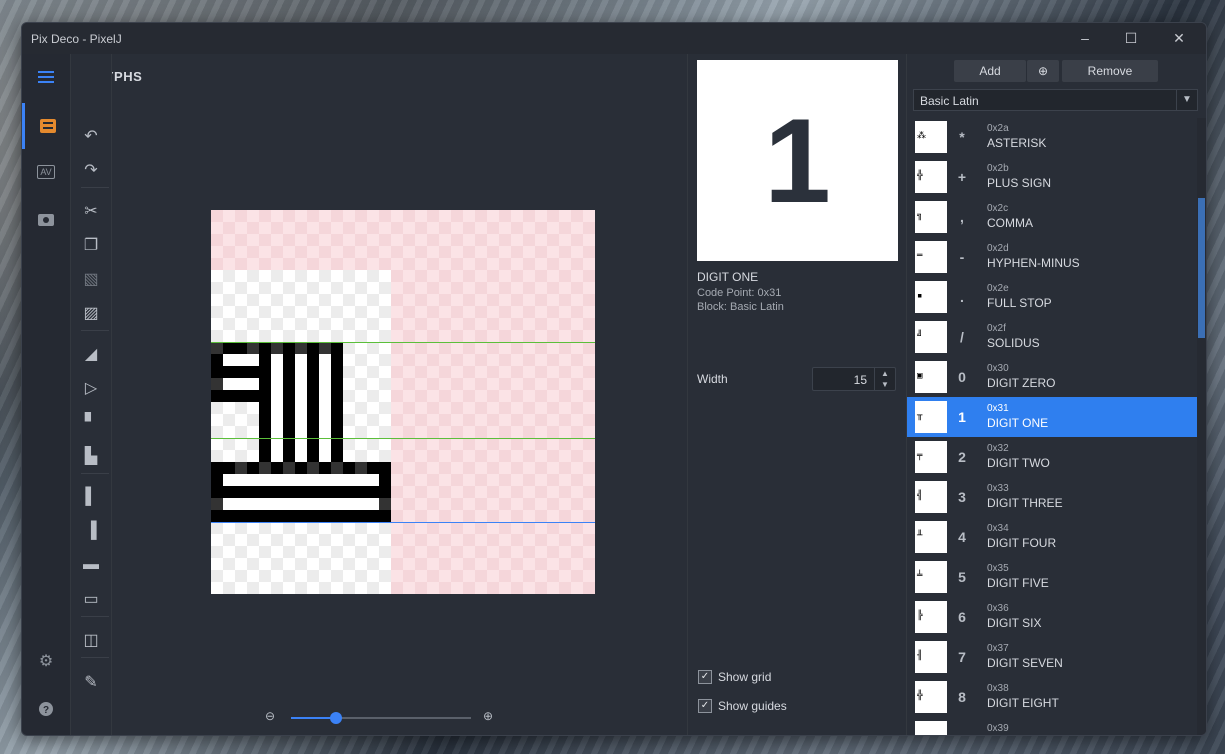  Describe the element at coordinates (91, 388) in the screenshot. I see `flip-vertical-icon: ▷` at that location.